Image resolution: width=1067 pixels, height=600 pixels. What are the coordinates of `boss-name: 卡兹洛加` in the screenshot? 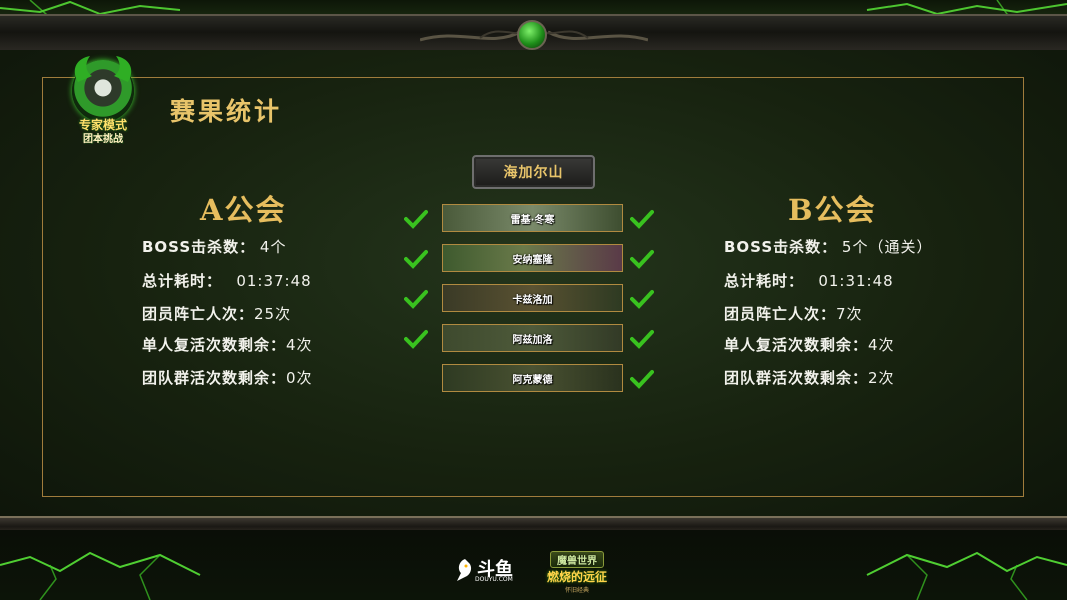 It's located at (532, 300).